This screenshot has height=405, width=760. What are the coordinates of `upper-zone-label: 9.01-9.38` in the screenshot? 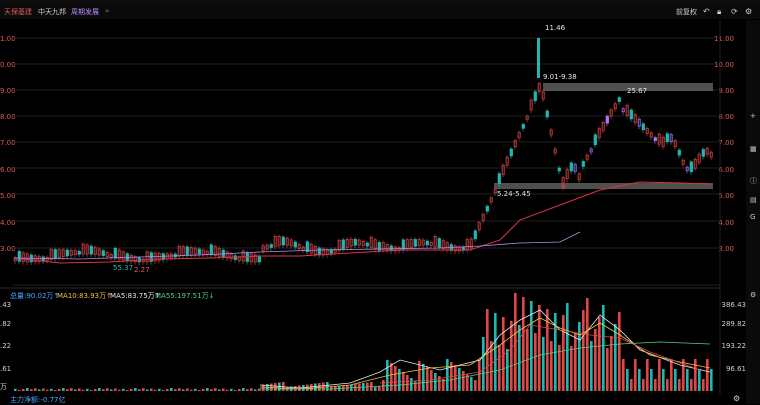 It's located at (560, 77).